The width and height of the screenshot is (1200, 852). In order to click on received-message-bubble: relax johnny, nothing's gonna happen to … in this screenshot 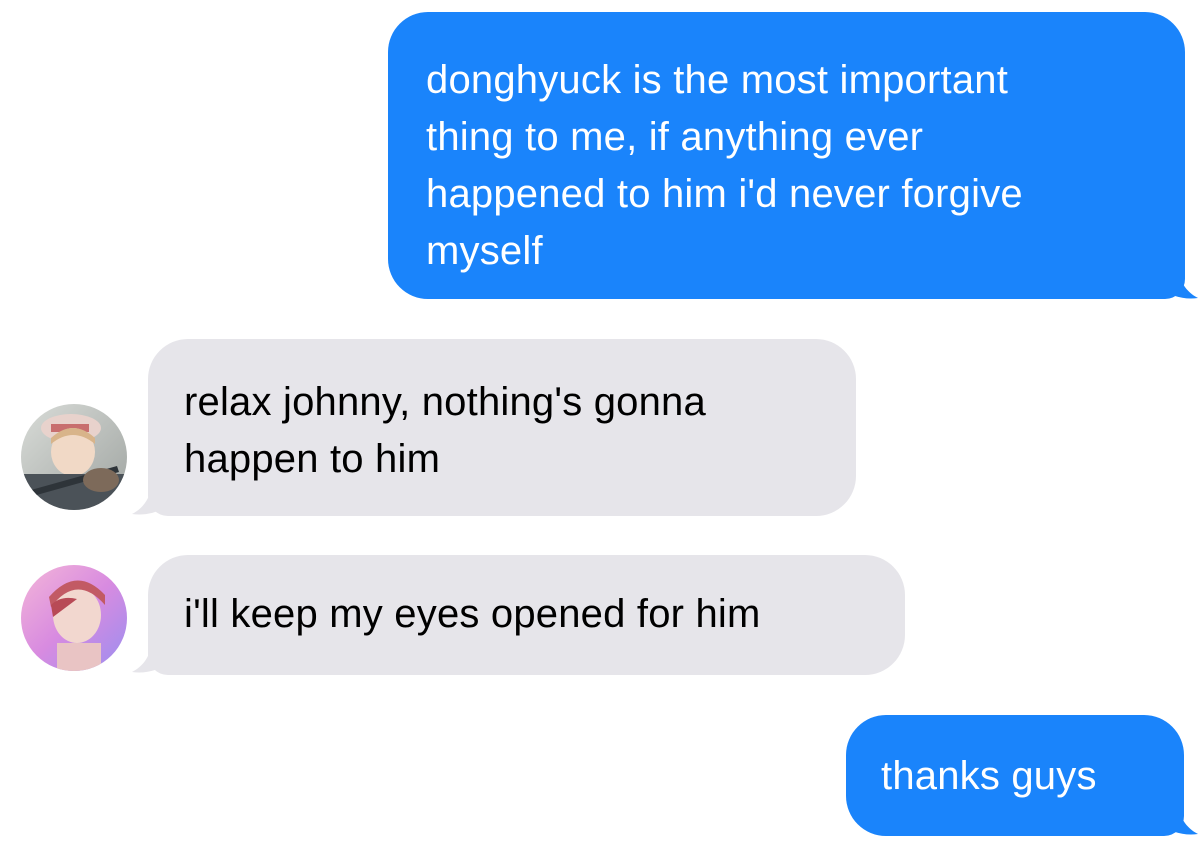, I will do `click(502, 427)`.